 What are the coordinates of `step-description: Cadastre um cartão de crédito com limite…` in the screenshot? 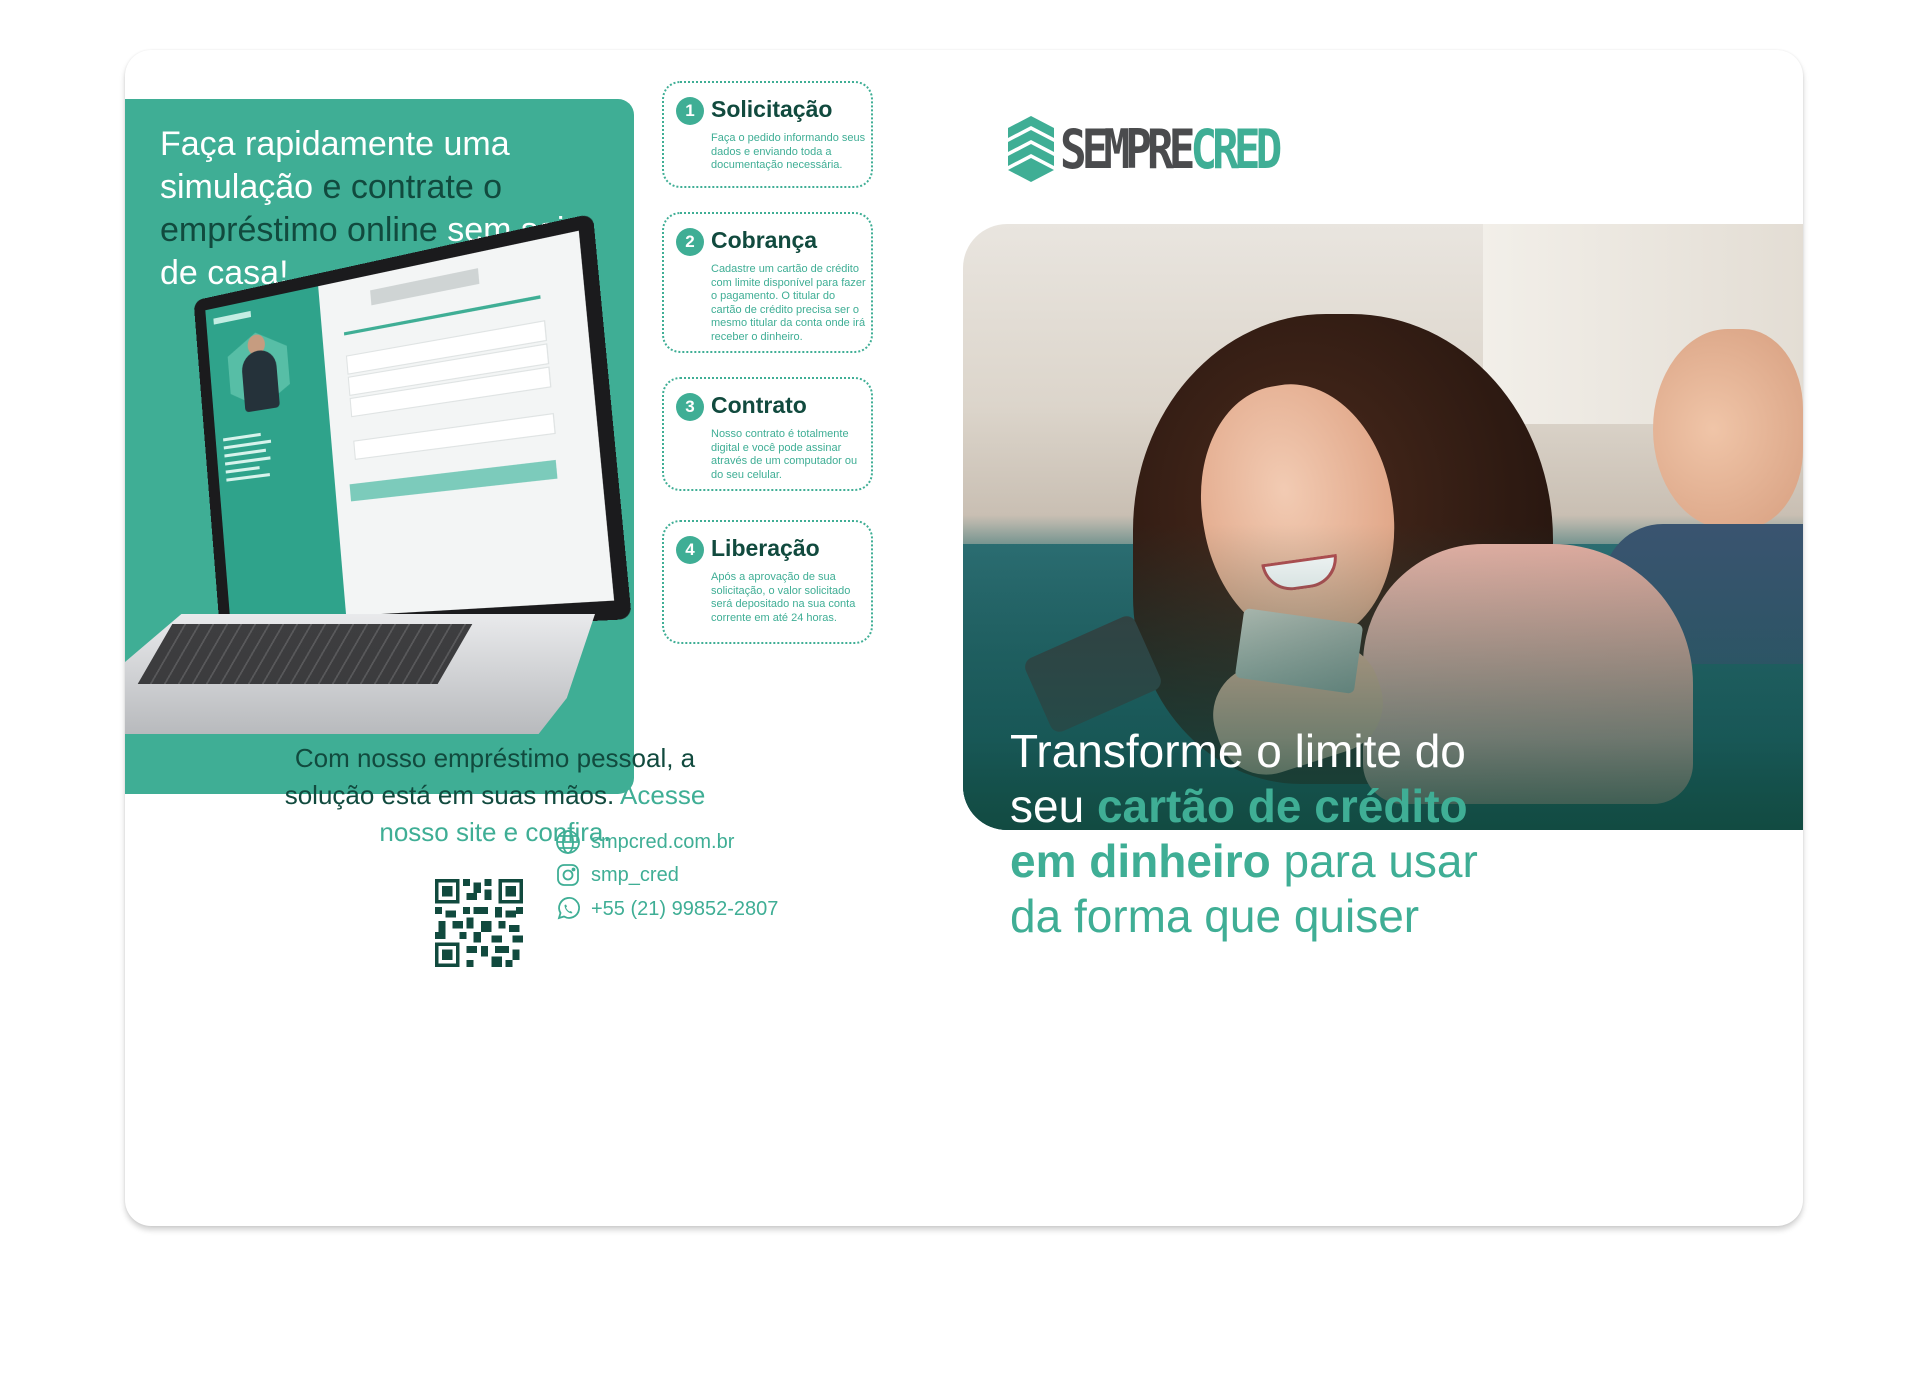 It's located at (788, 303).